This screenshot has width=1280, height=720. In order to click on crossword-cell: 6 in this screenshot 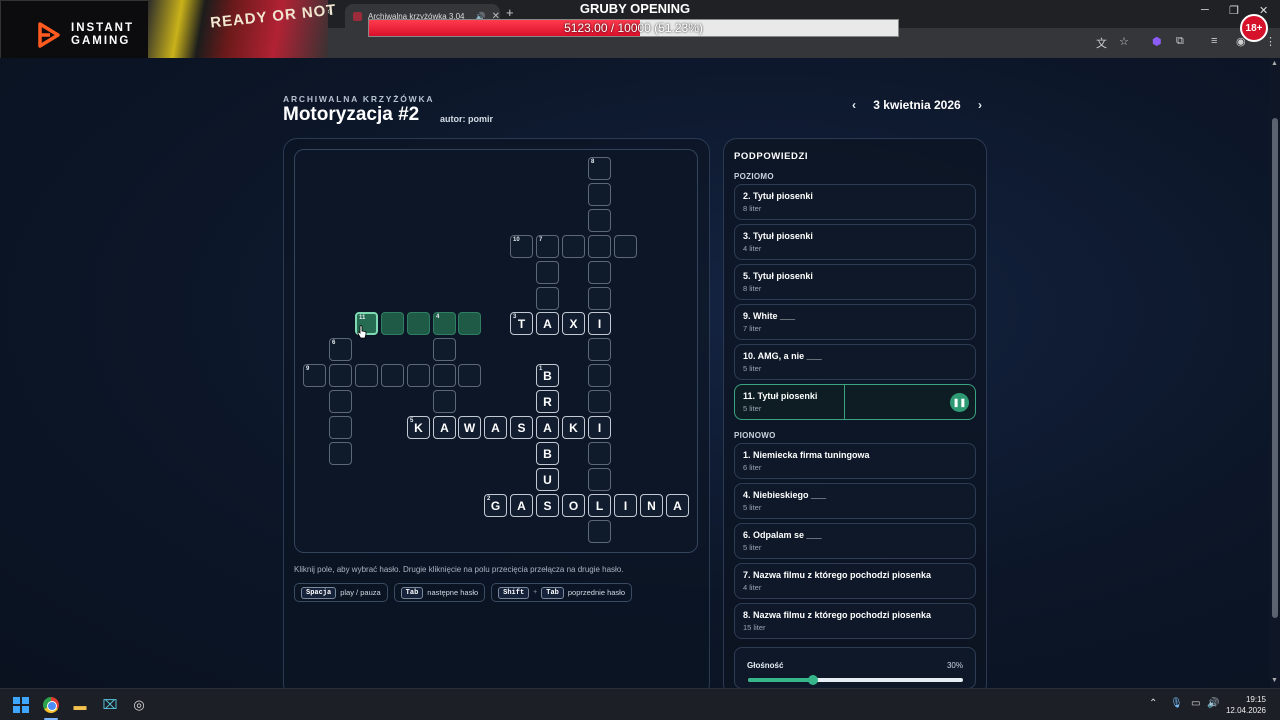, I will do `click(340, 349)`.